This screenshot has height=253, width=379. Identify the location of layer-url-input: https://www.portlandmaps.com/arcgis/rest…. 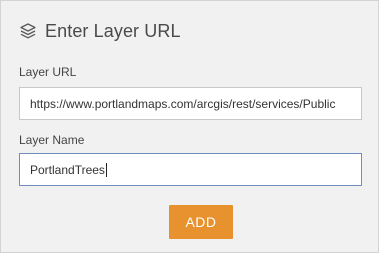
(190, 103).